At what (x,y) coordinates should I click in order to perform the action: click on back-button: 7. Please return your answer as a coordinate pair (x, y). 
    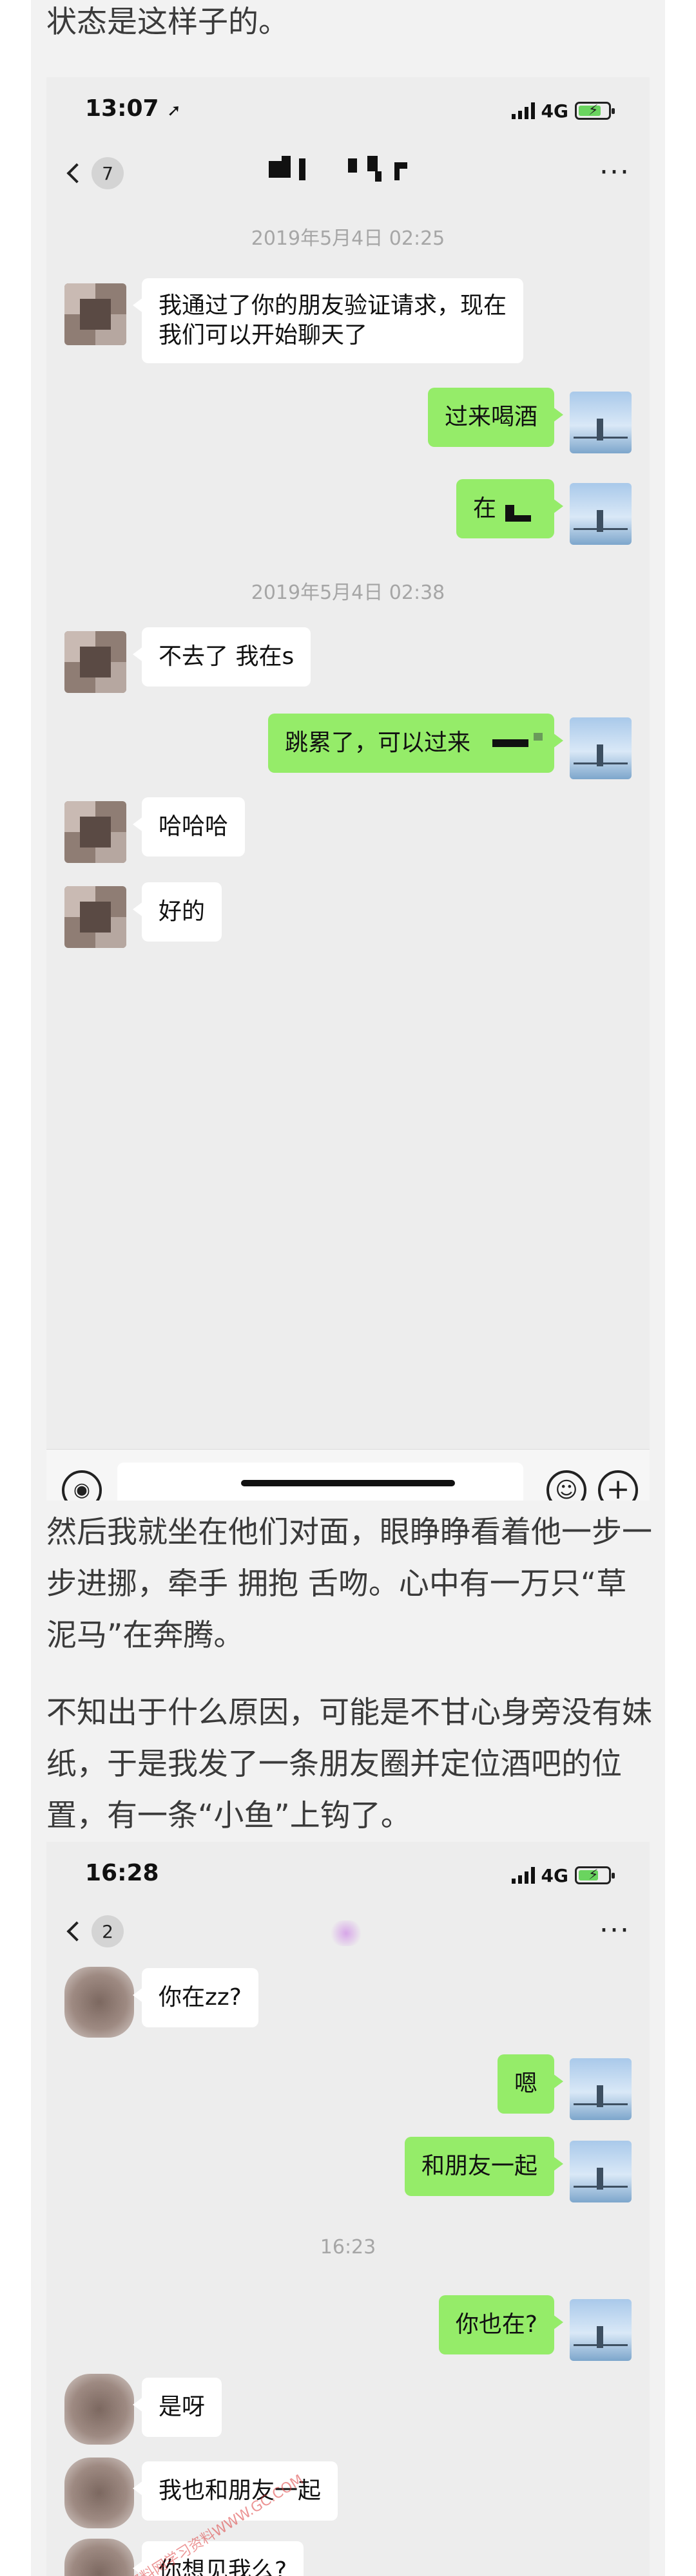
    Looking at the image, I should click on (94, 173).